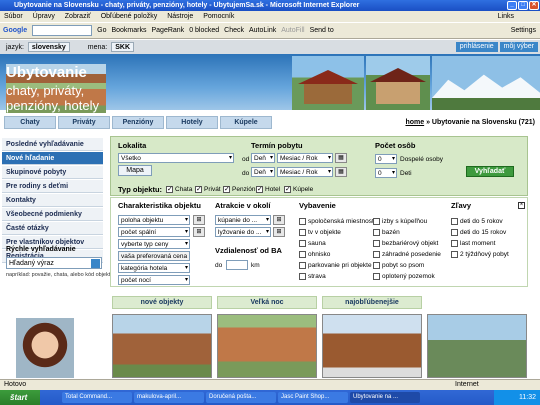  What do you see at coordinates (52, 228) in the screenshot?
I see `sidebar-item-faq: Časté otázky` at bounding box center [52, 228].